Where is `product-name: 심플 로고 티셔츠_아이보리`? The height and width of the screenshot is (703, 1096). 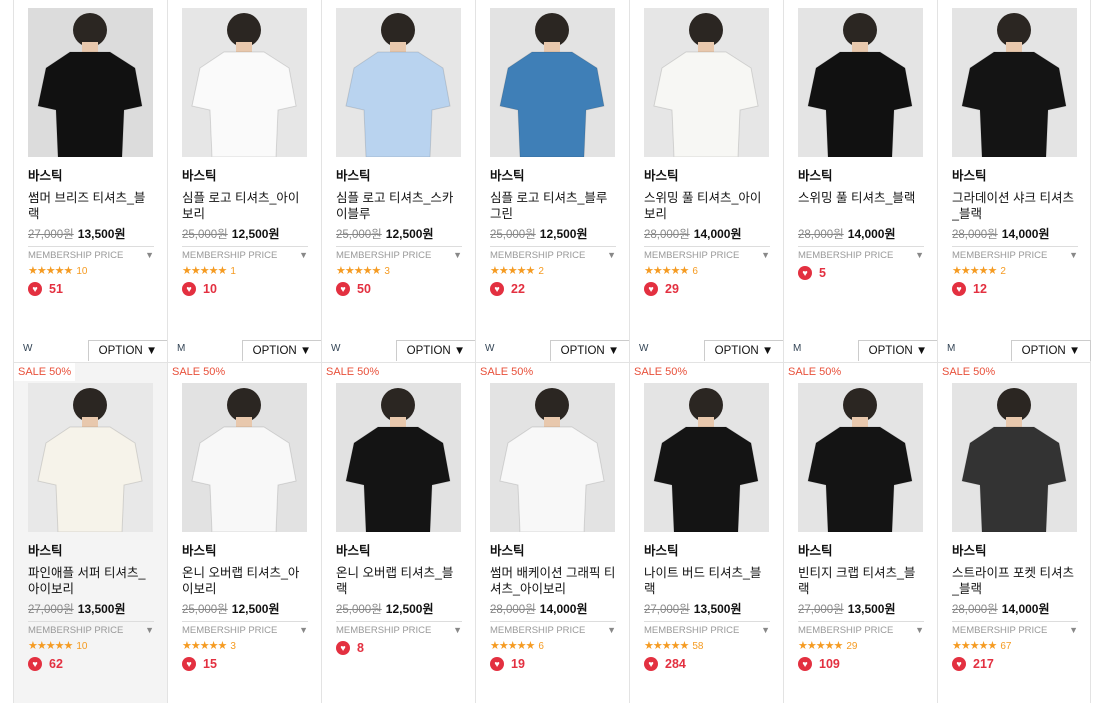 product-name: 심플 로고 티셔츠_아이보리 is located at coordinates (245, 206).